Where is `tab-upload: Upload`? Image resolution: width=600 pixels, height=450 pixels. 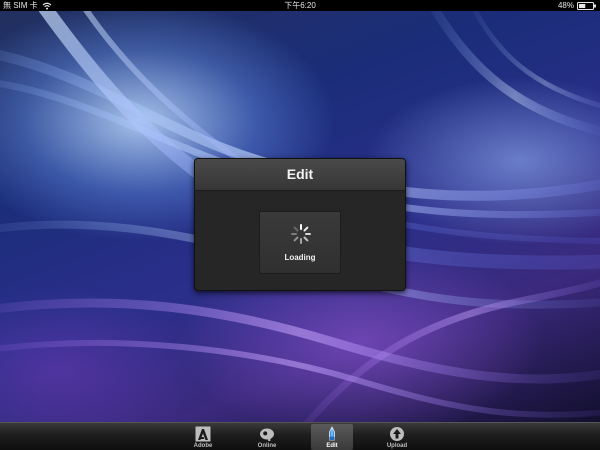
tab-upload: Upload is located at coordinates (397, 437).